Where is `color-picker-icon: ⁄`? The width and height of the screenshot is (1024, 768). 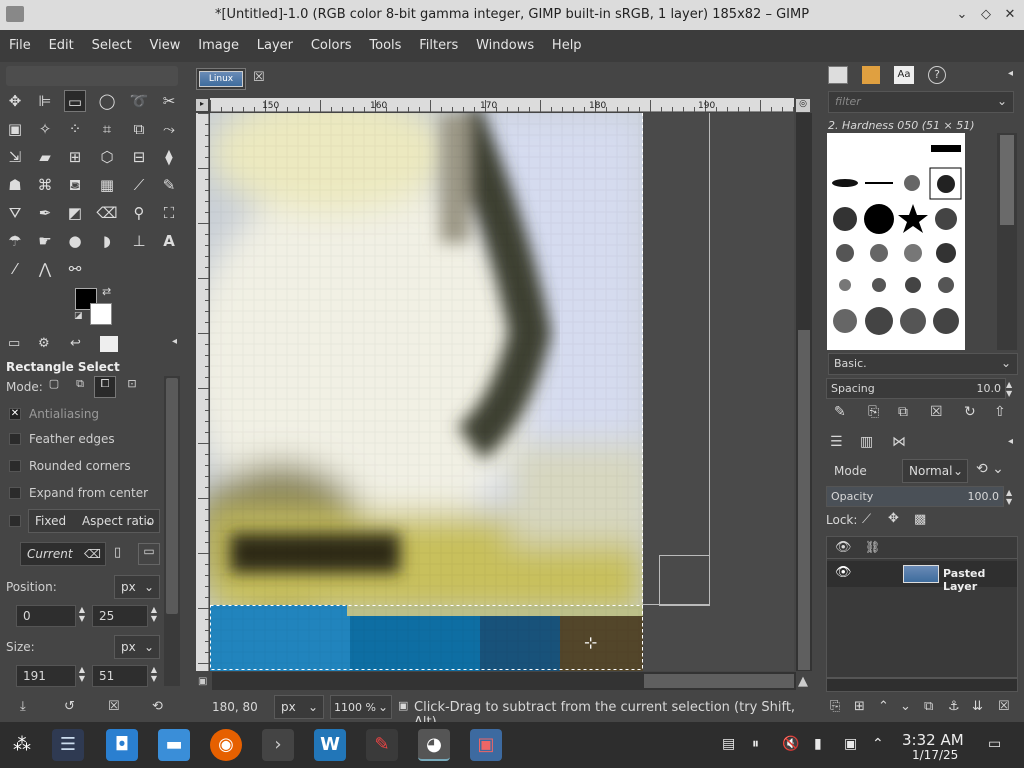 color-picker-icon: ⁄ is located at coordinates (15, 269).